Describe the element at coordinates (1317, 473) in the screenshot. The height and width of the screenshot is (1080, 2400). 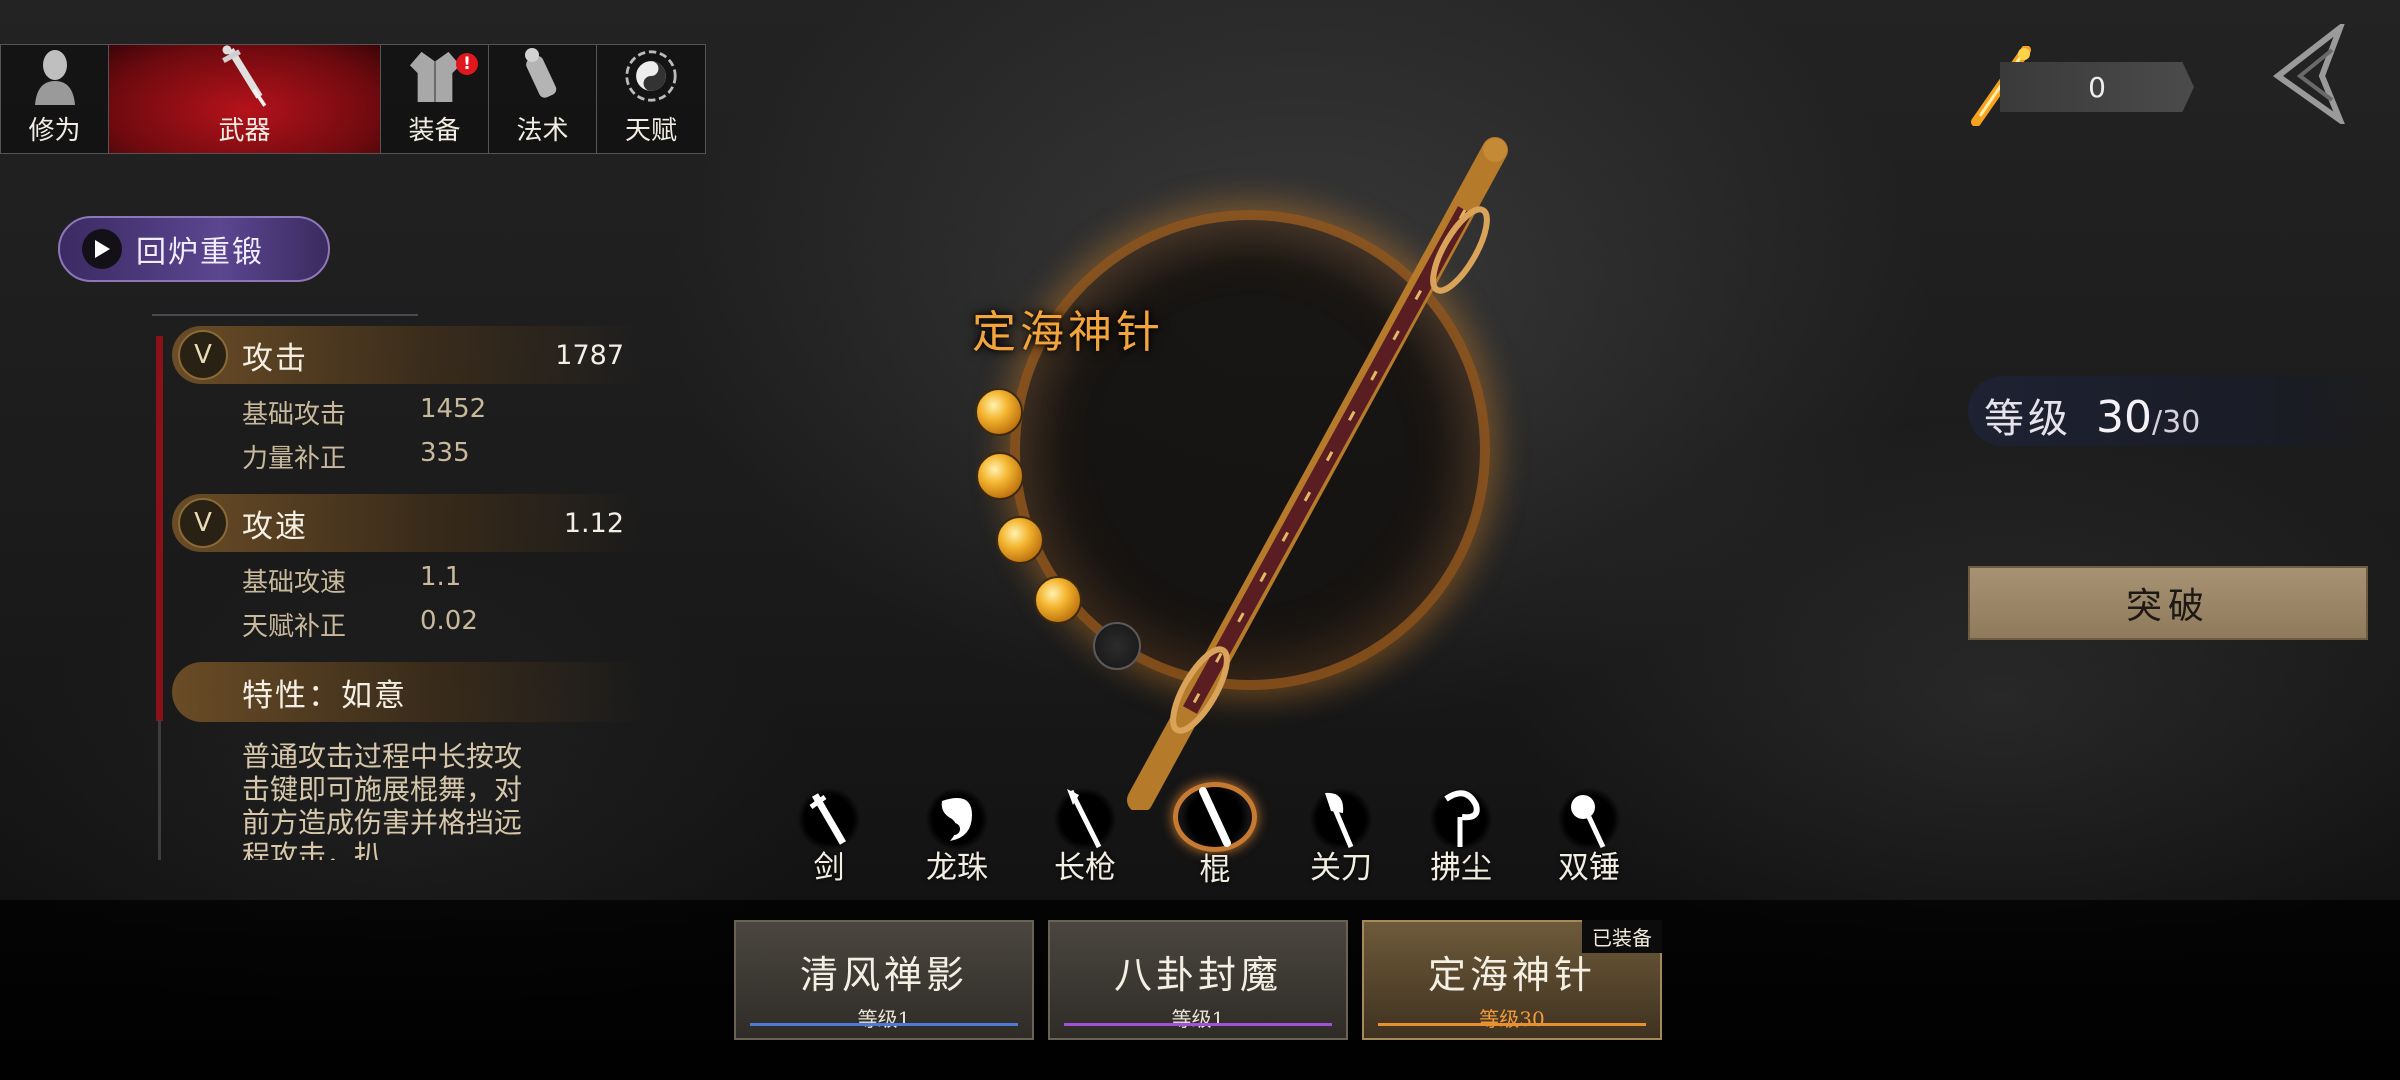
I see `golden-staff-image` at that location.